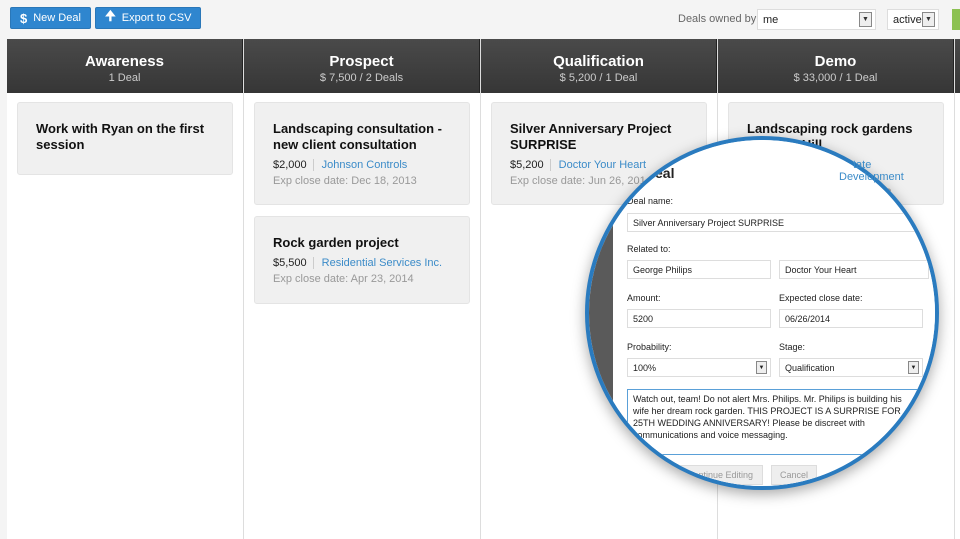 The height and width of the screenshot is (539, 960). What do you see at coordinates (665, 173) in the screenshot?
I see `modal-title: eal` at bounding box center [665, 173].